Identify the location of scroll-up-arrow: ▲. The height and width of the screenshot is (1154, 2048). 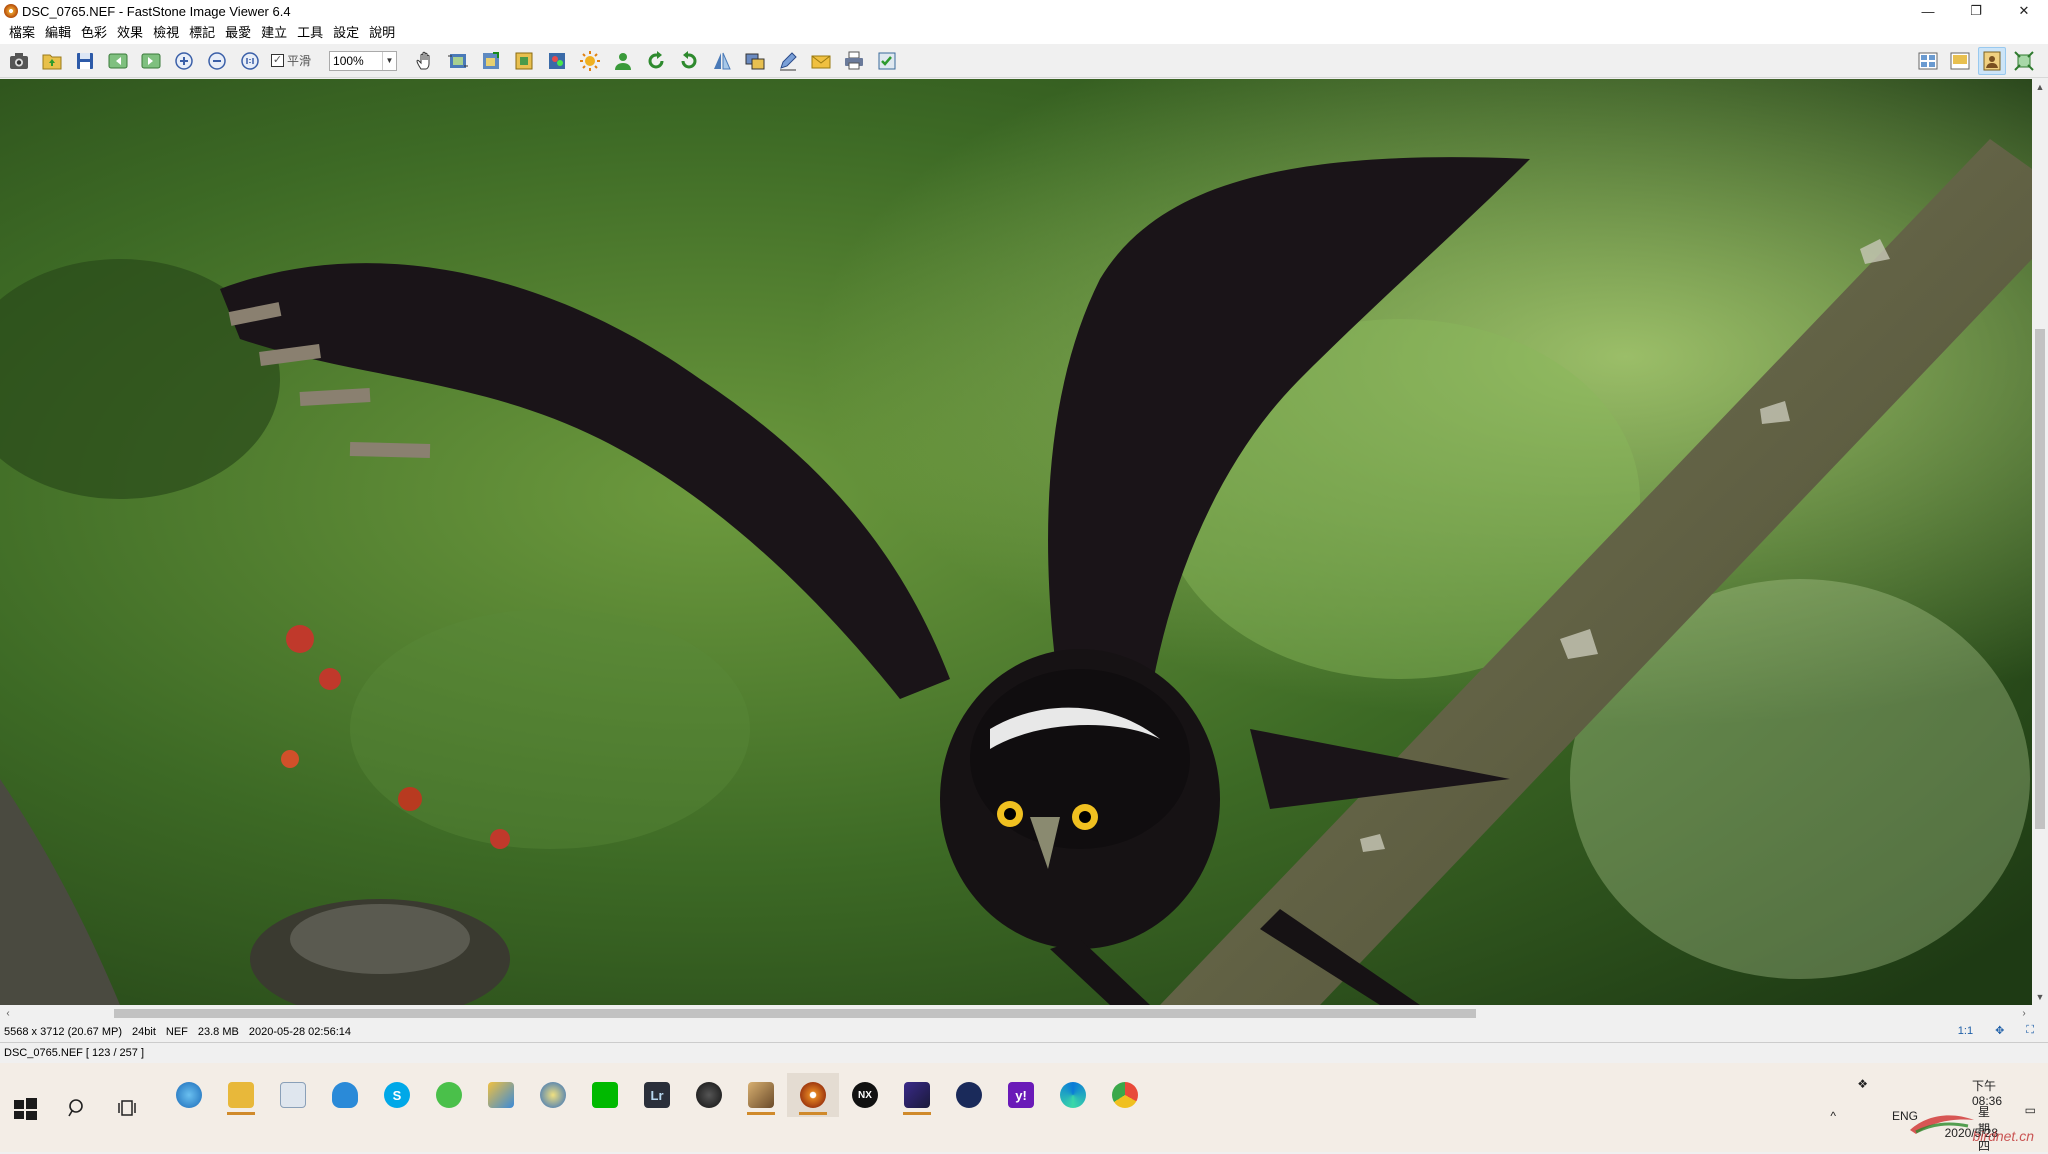
(2040, 87).